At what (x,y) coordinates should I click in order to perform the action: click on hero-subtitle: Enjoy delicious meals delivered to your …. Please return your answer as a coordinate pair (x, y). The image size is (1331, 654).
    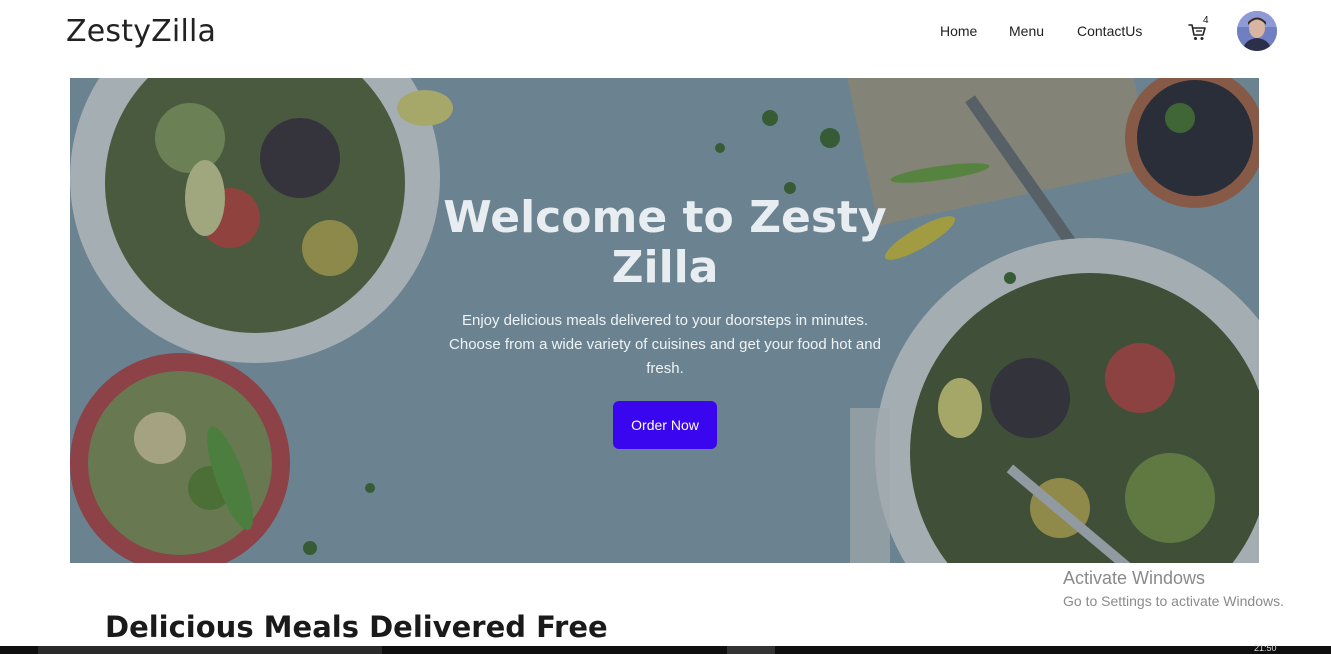
    Looking at the image, I should click on (665, 344).